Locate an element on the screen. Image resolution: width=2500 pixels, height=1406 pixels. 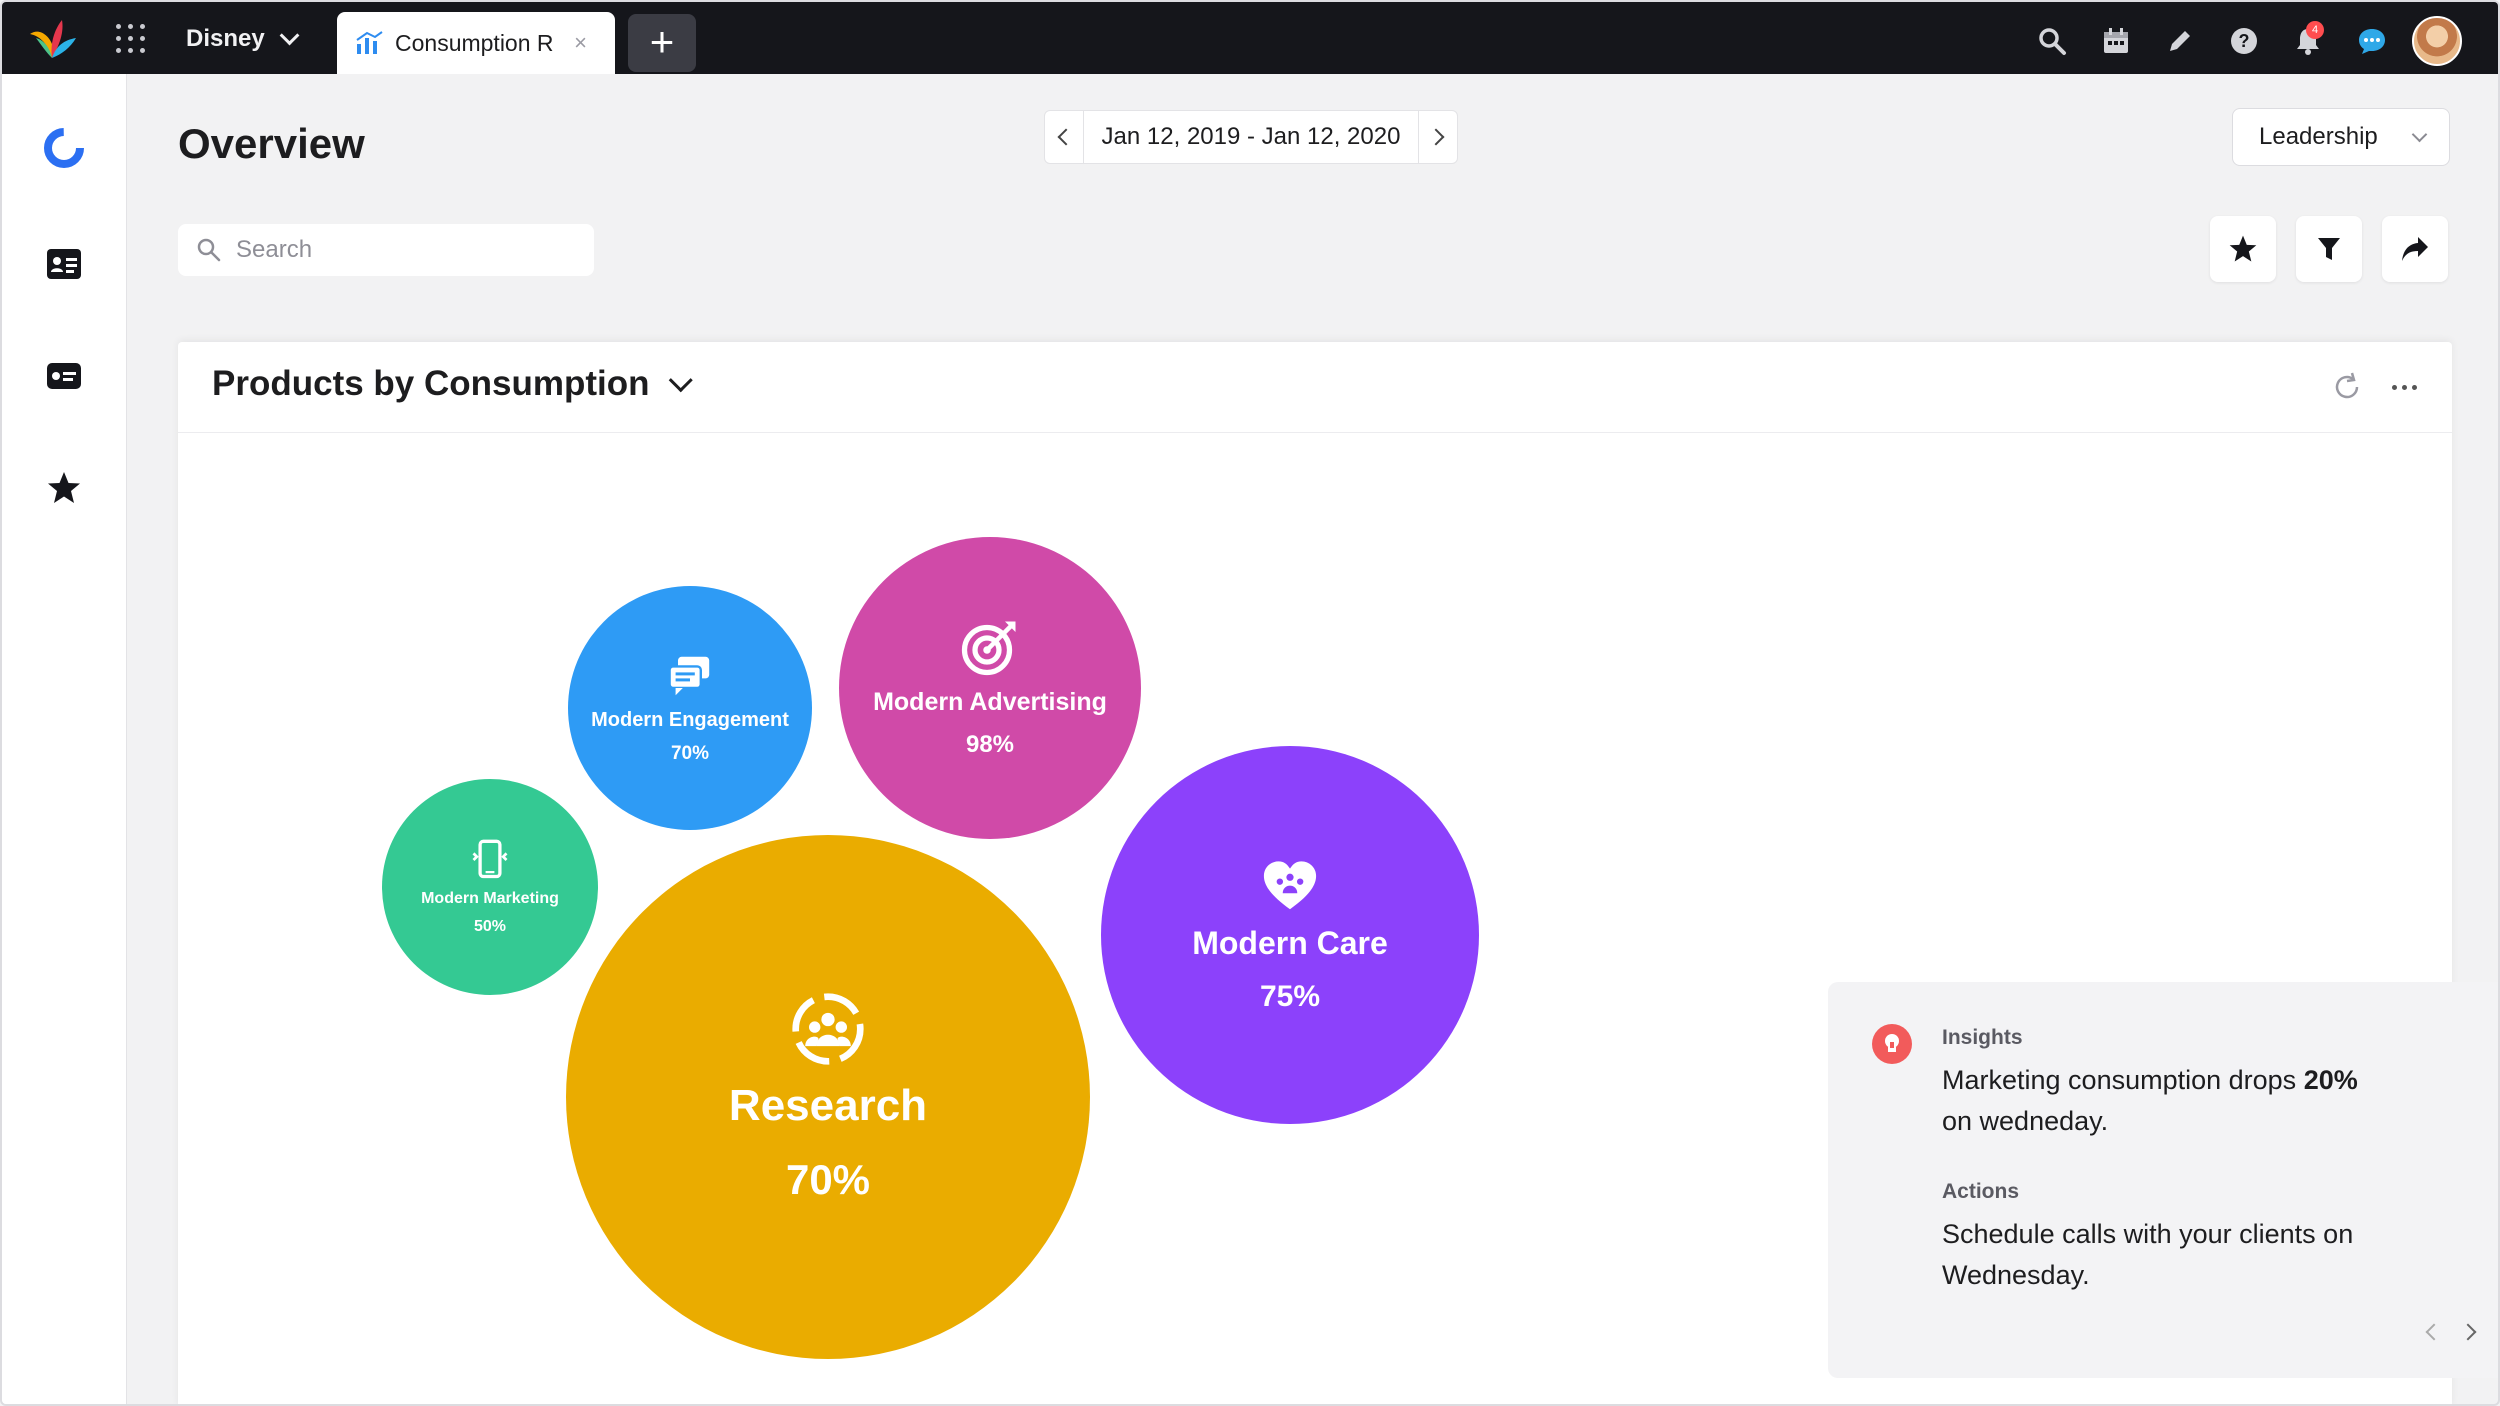
top-icon-bar: ? 4 is located at coordinates (2245, 41).